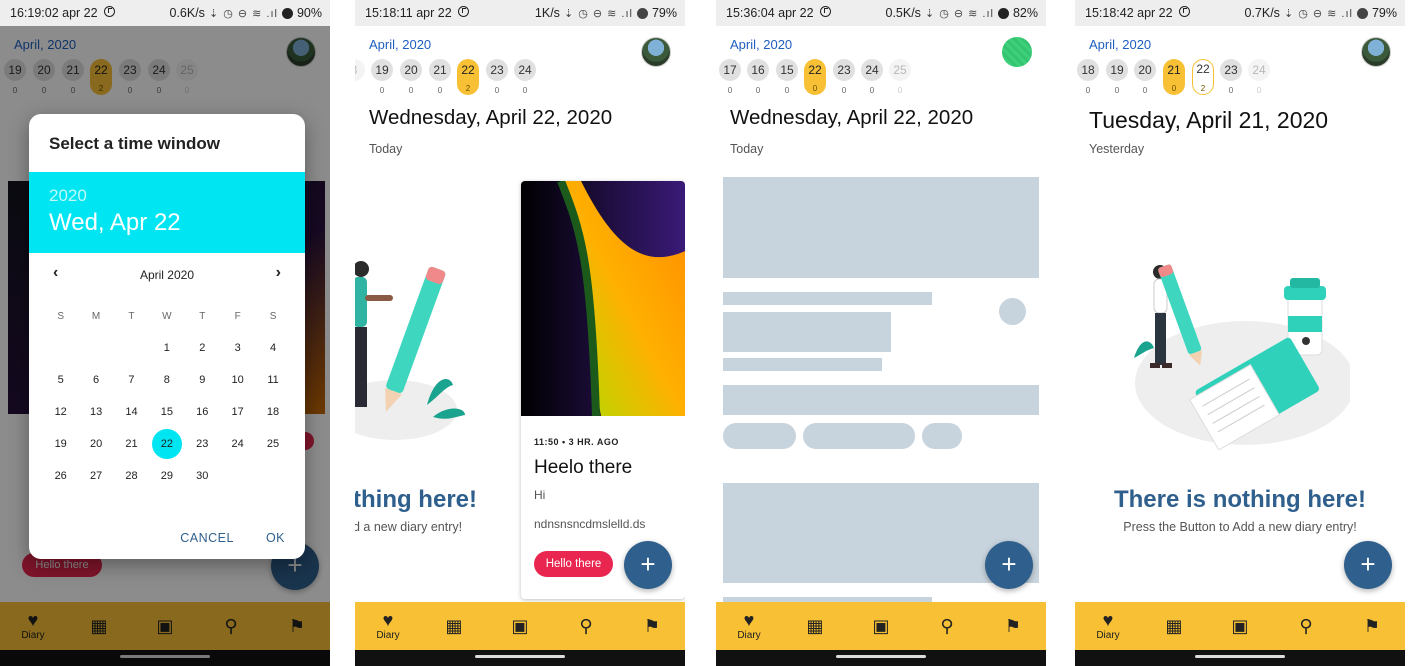 The height and width of the screenshot is (666, 1409). What do you see at coordinates (202, 444) in the screenshot?
I see `calendar-day: 23` at bounding box center [202, 444].